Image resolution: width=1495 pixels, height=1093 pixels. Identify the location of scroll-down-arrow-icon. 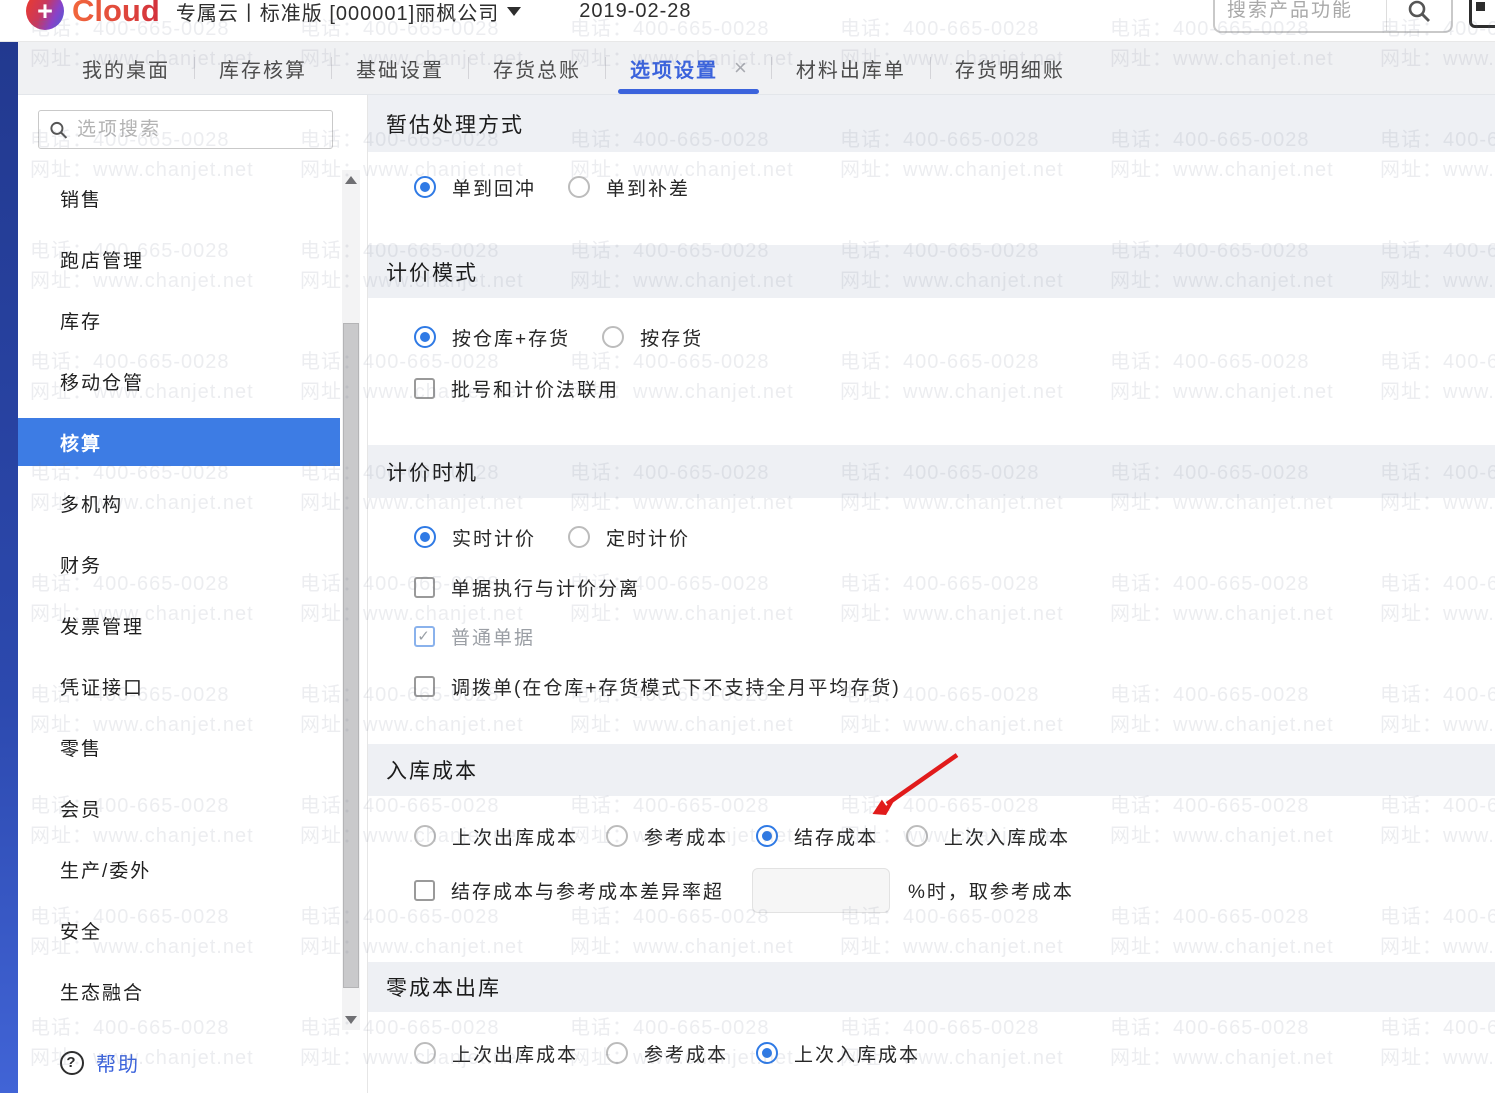
(351, 1020).